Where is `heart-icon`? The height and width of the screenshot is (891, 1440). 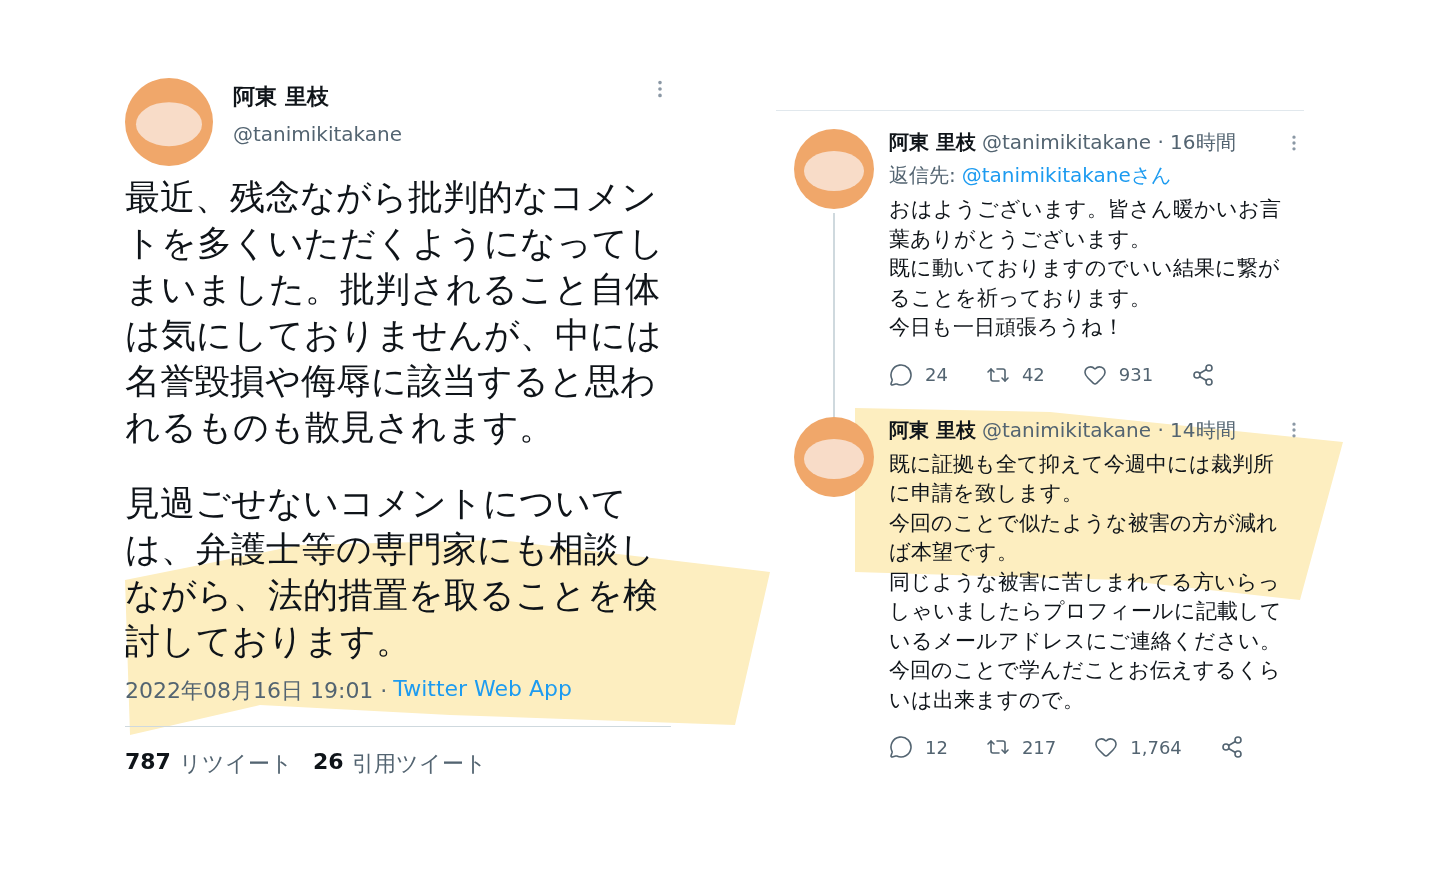 heart-icon is located at coordinates (1106, 747).